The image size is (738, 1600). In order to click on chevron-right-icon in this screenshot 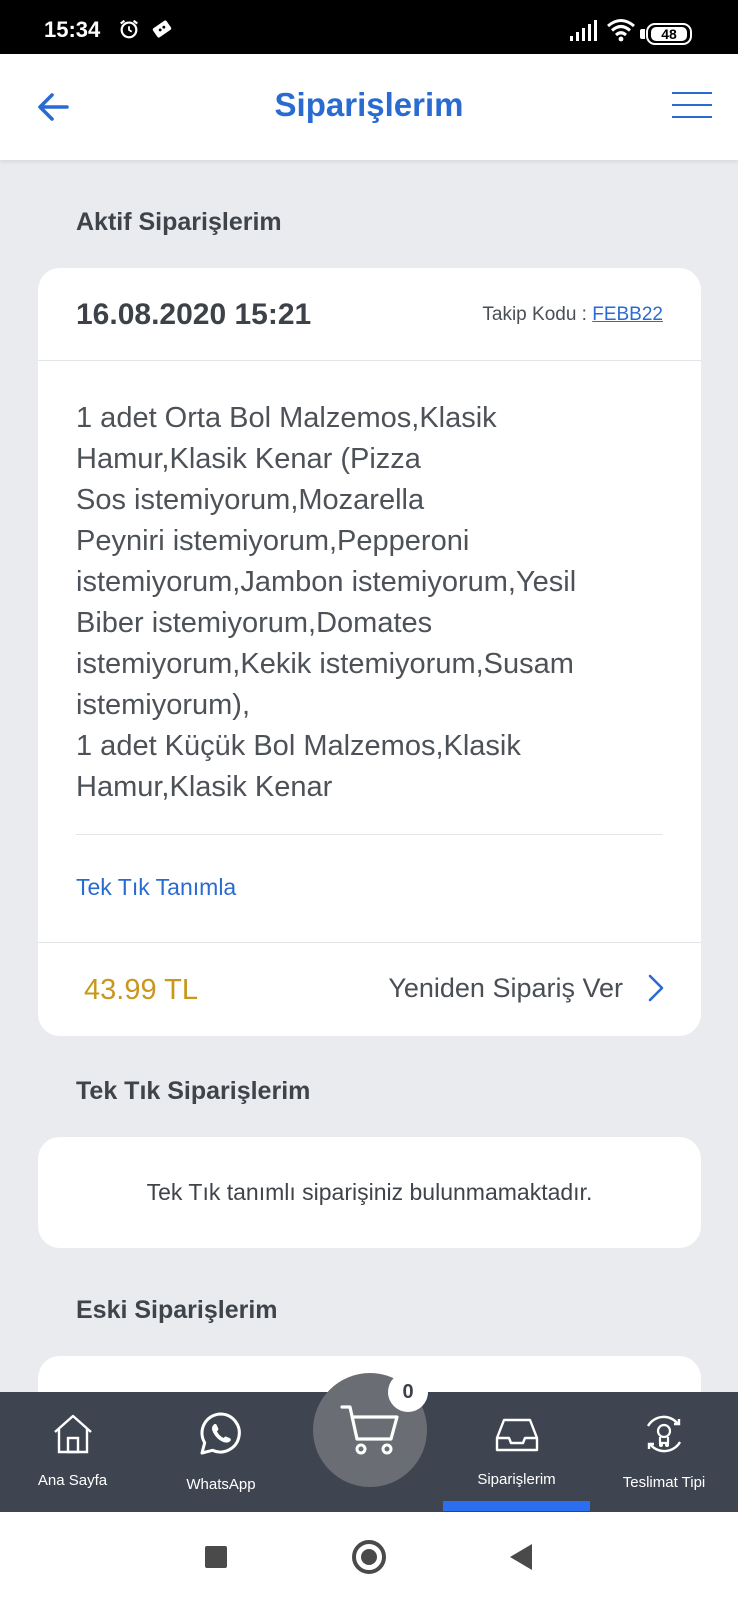, I will do `click(656, 988)`.